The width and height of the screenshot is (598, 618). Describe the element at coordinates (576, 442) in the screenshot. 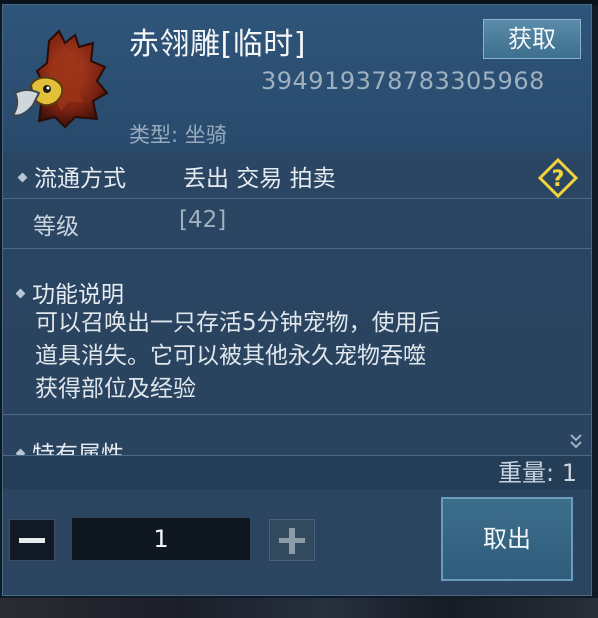

I see `scroll-down-icon` at that location.